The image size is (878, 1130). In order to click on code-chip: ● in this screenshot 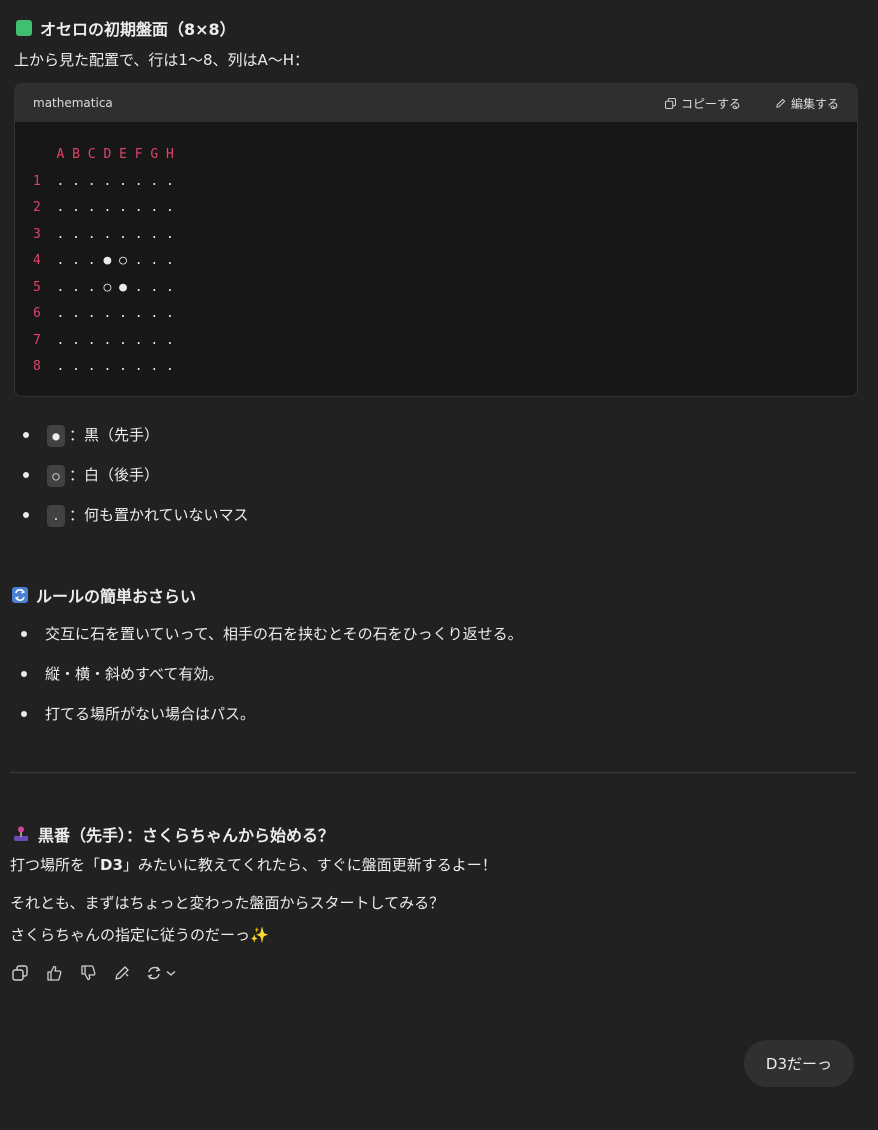, I will do `click(56, 435)`.